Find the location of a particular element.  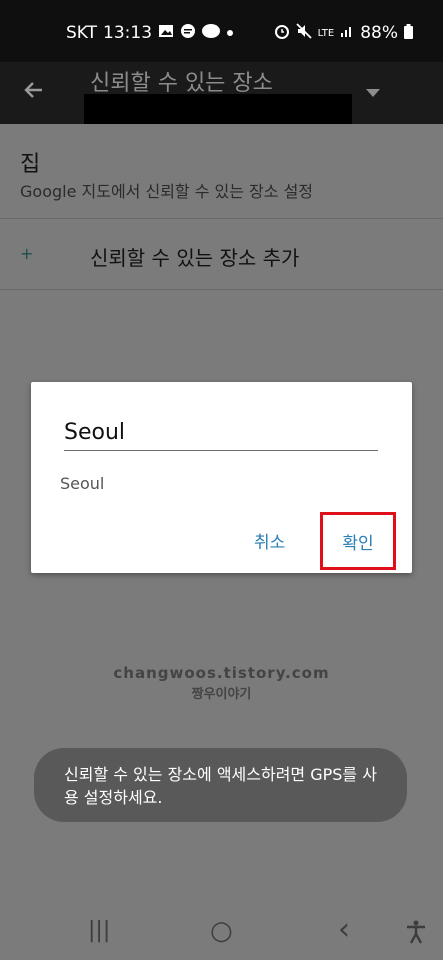

status-bar: SKT 13:13 LTE 88% is located at coordinates (221, 31).